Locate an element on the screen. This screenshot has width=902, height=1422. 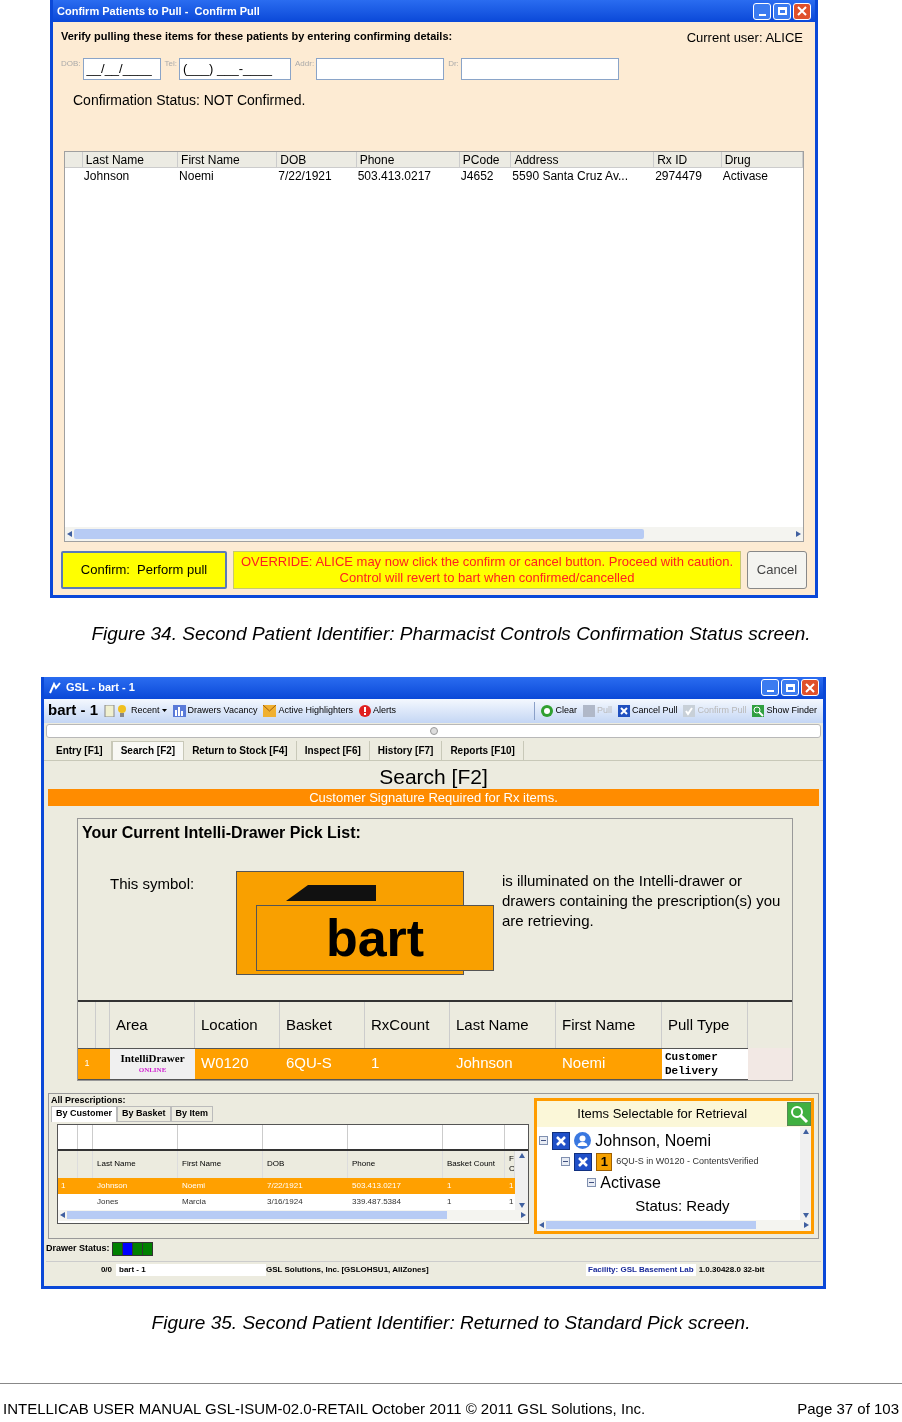
signature-banner: Customer Signature Required for Rx items. is located at coordinates (433, 797).